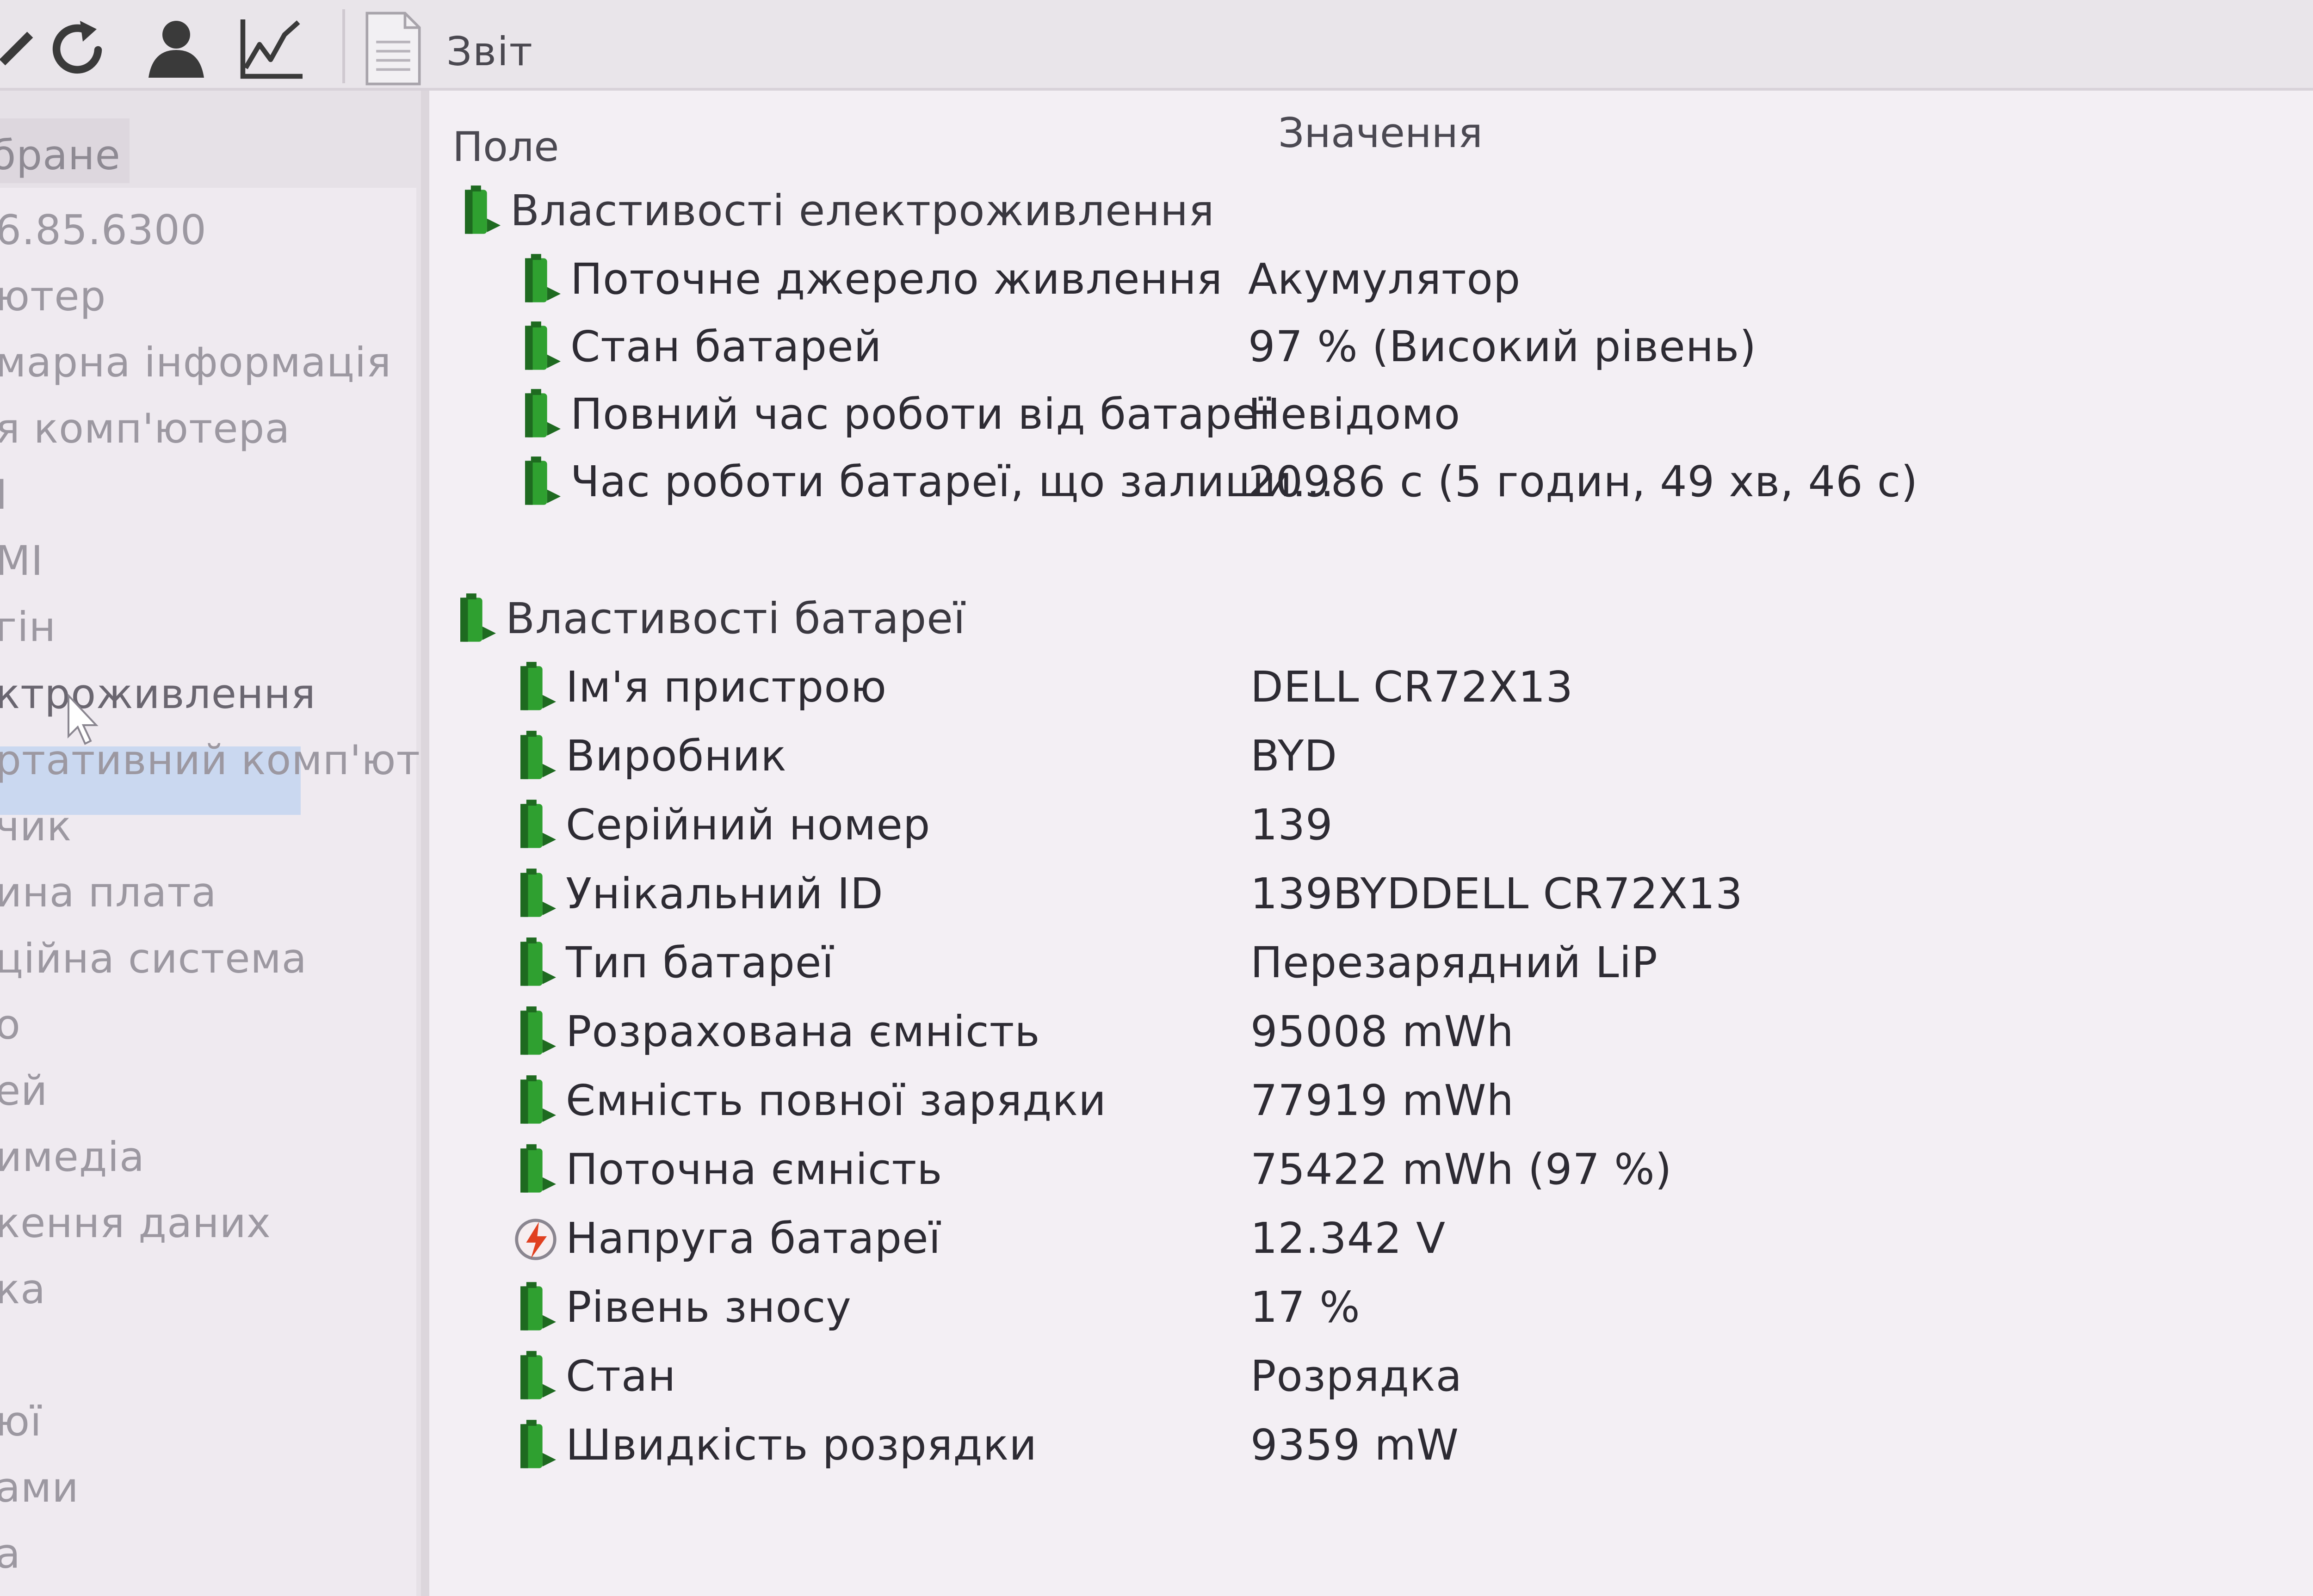 This screenshot has width=2313, height=1596. I want to click on table-row: Стан Розрядка, so click(1411, 1377).